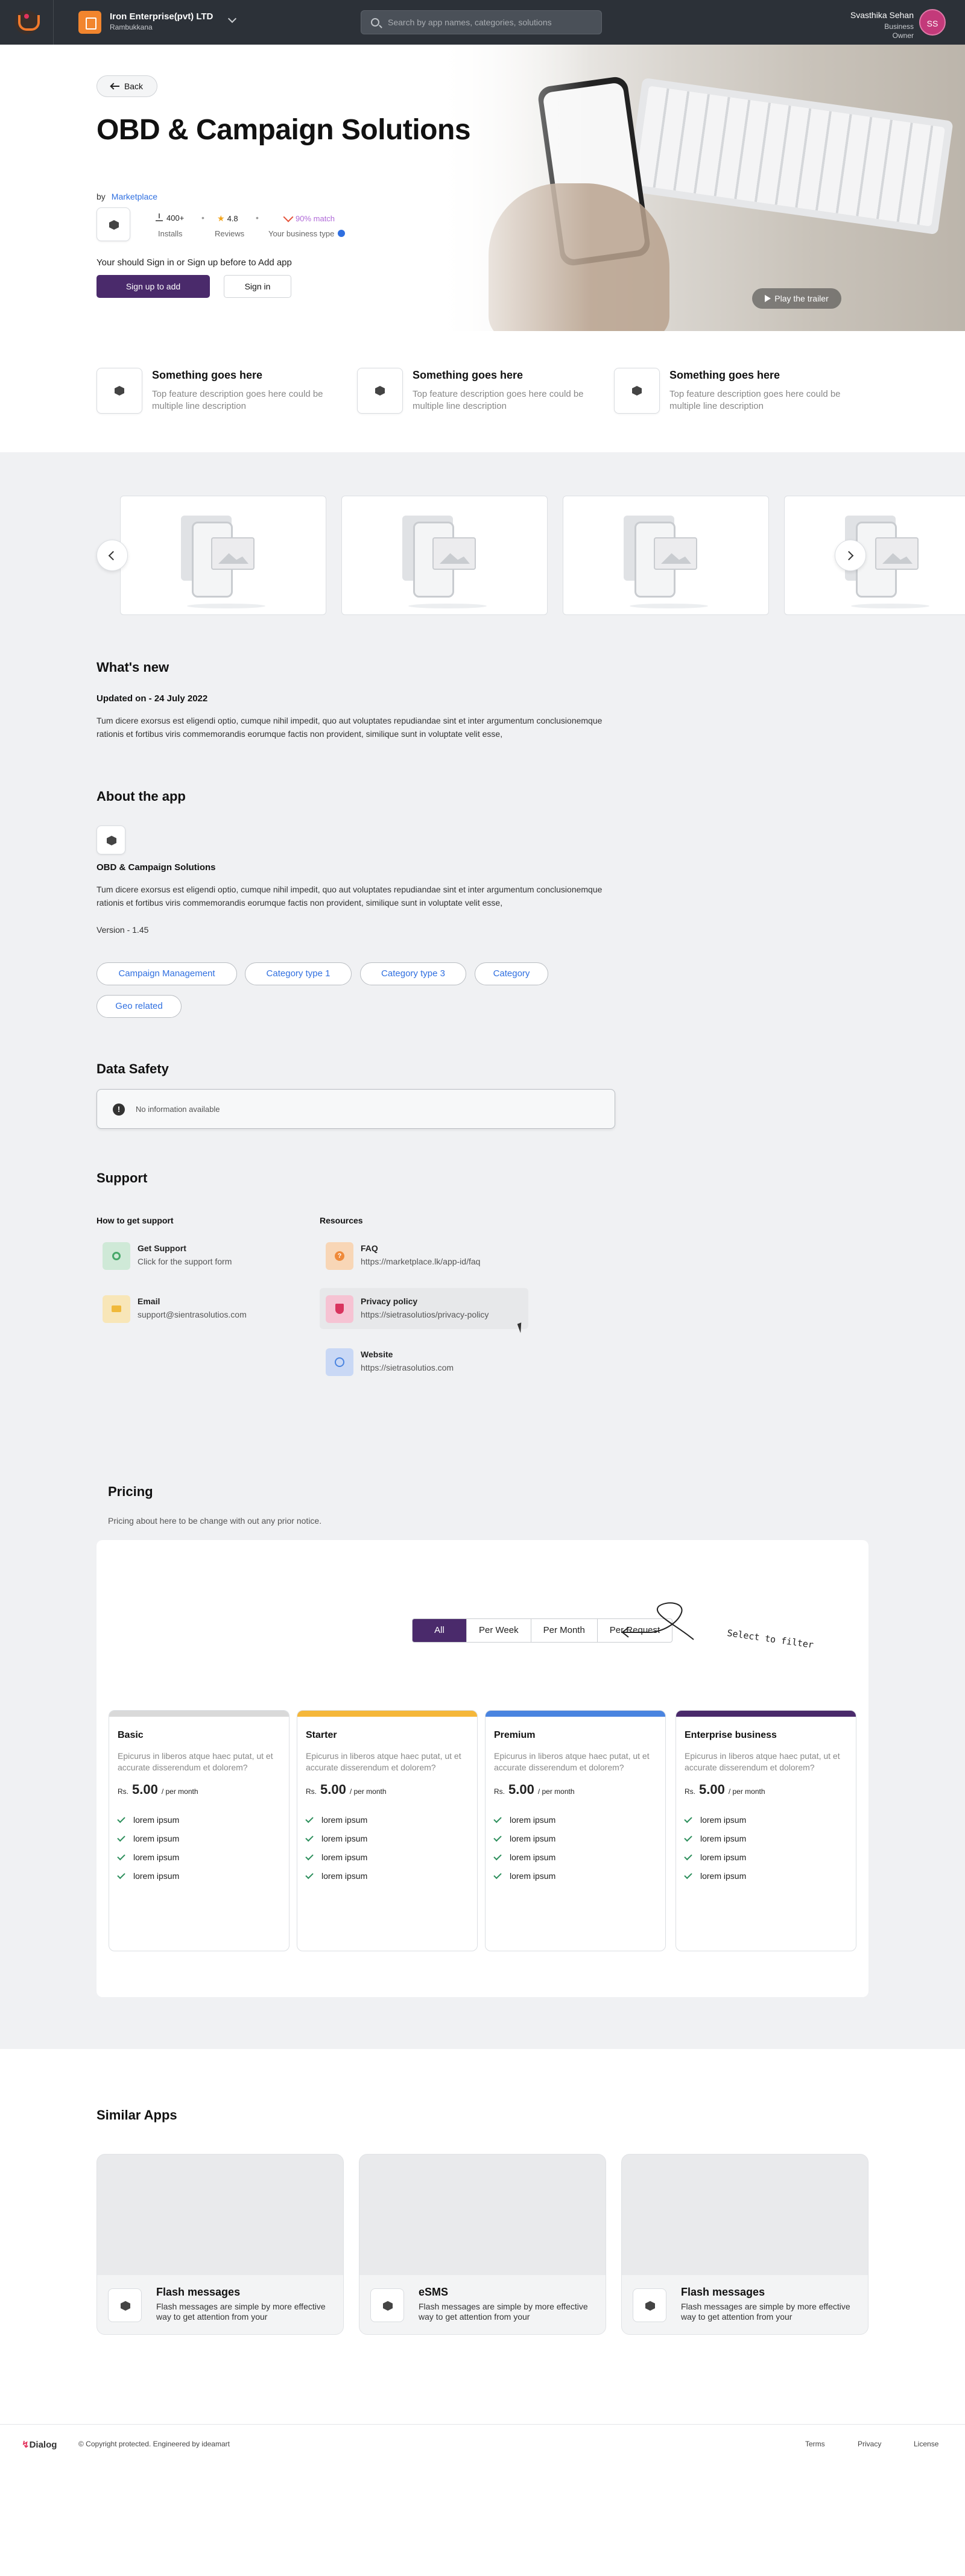 The width and height of the screenshot is (965, 2576). I want to click on carousel-prev-button, so click(112, 555).